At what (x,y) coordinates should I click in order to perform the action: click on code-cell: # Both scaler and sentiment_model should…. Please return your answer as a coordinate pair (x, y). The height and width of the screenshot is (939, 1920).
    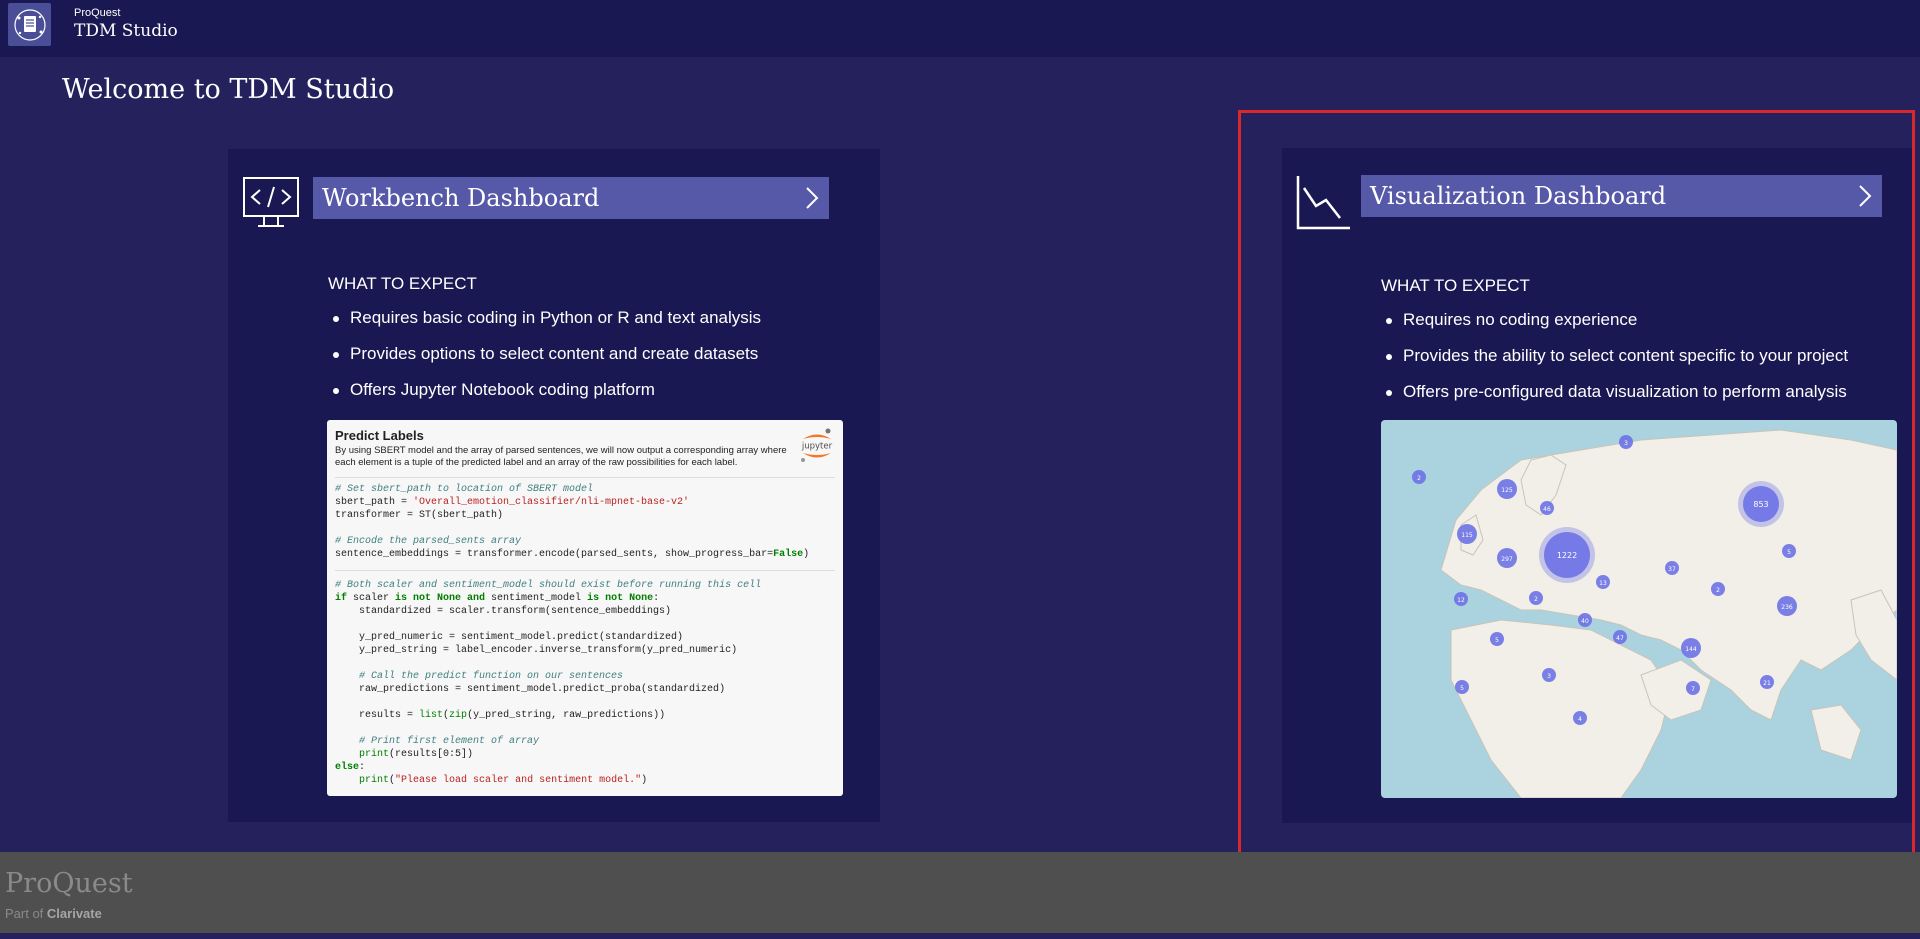
    Looking at the image, I should click on (548, 683).